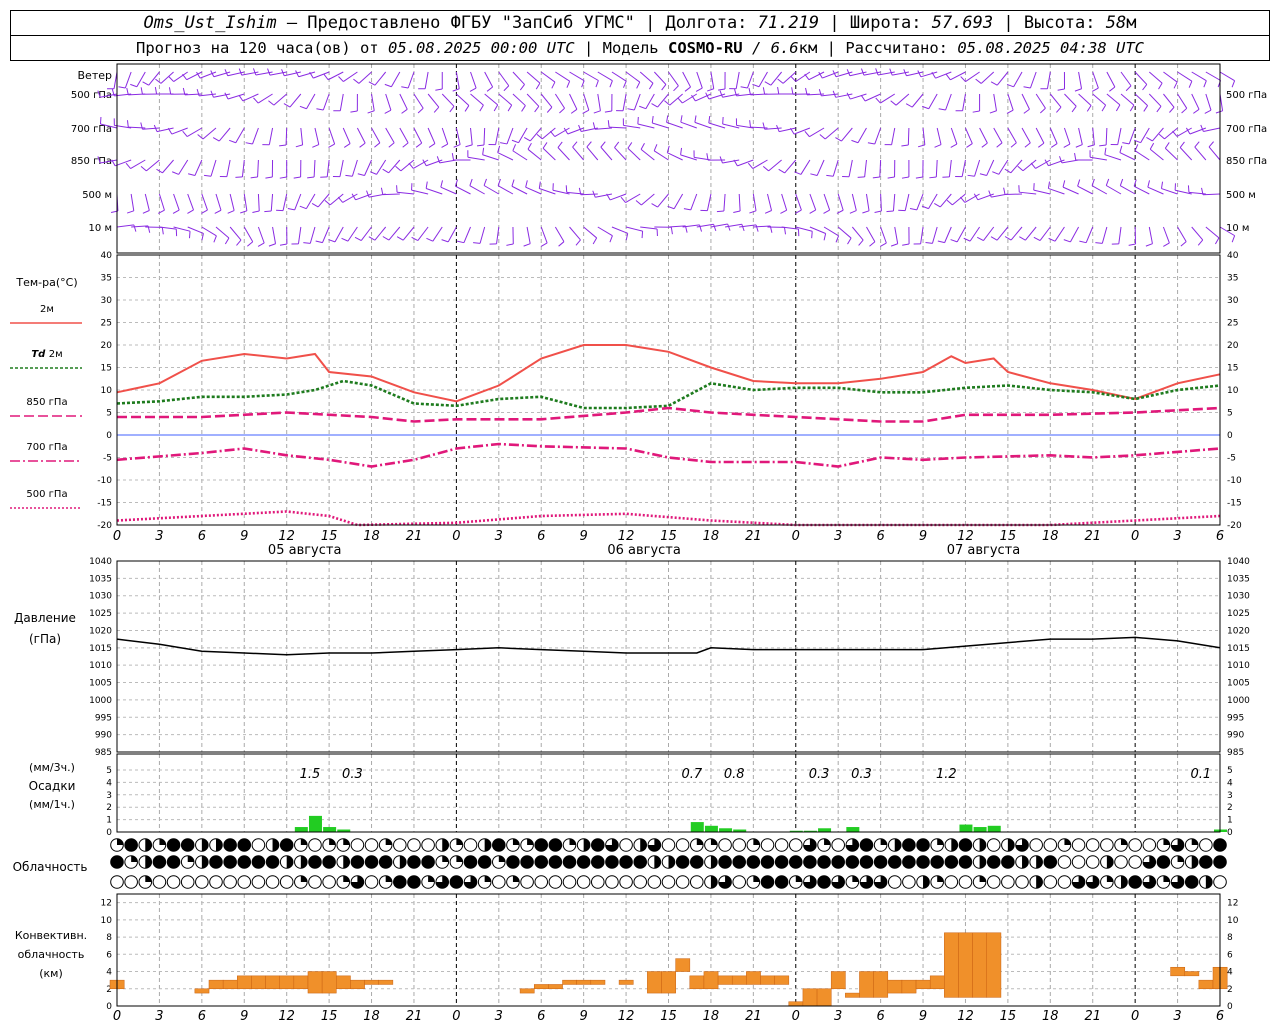 This screenshot has width=1280, height=1024. Describe the element at coordinates (1230, 990) in the screenshot. I see `conv-tick-right: 2` at that location.